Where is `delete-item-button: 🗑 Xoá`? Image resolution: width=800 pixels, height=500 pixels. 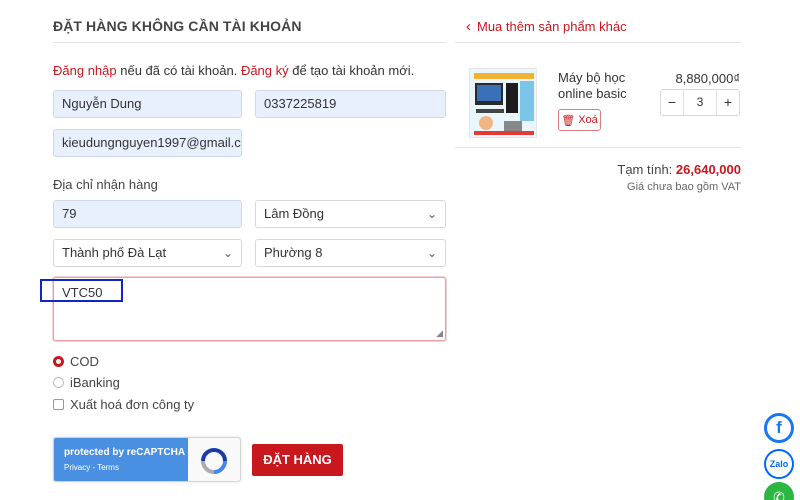
delete-item-button: 🗑 Xoá is located at coordinates (579, 120).